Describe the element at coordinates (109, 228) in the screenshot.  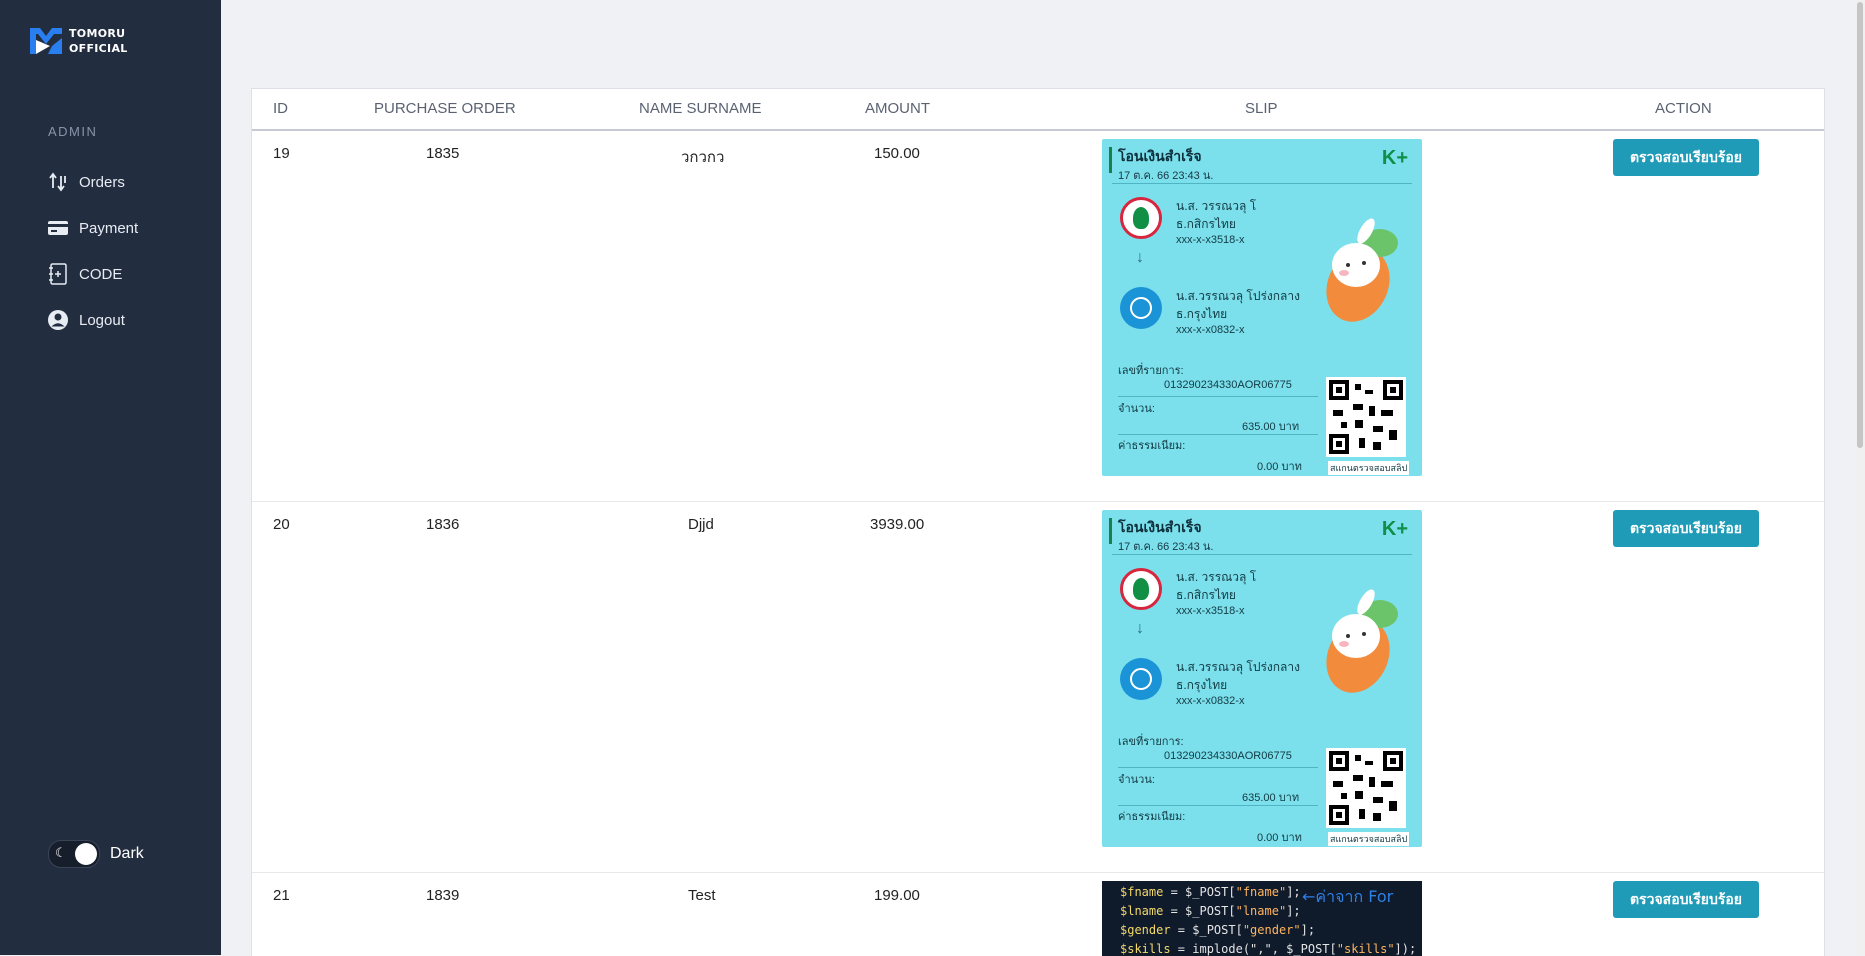
I see `sidebar-item-label: Payment` at that location.